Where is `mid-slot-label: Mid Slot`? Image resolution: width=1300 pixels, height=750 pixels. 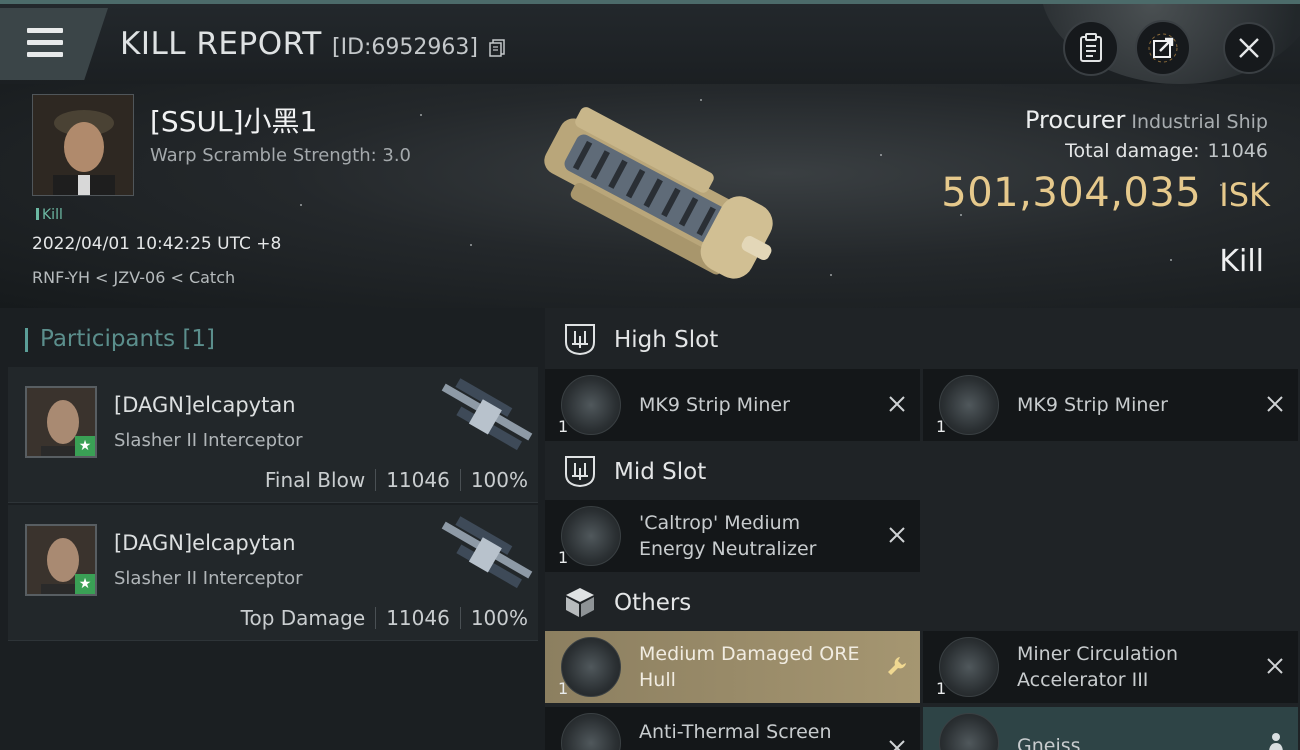 mid-slot-label: Mid Slot is located at coordinates (660, 472).